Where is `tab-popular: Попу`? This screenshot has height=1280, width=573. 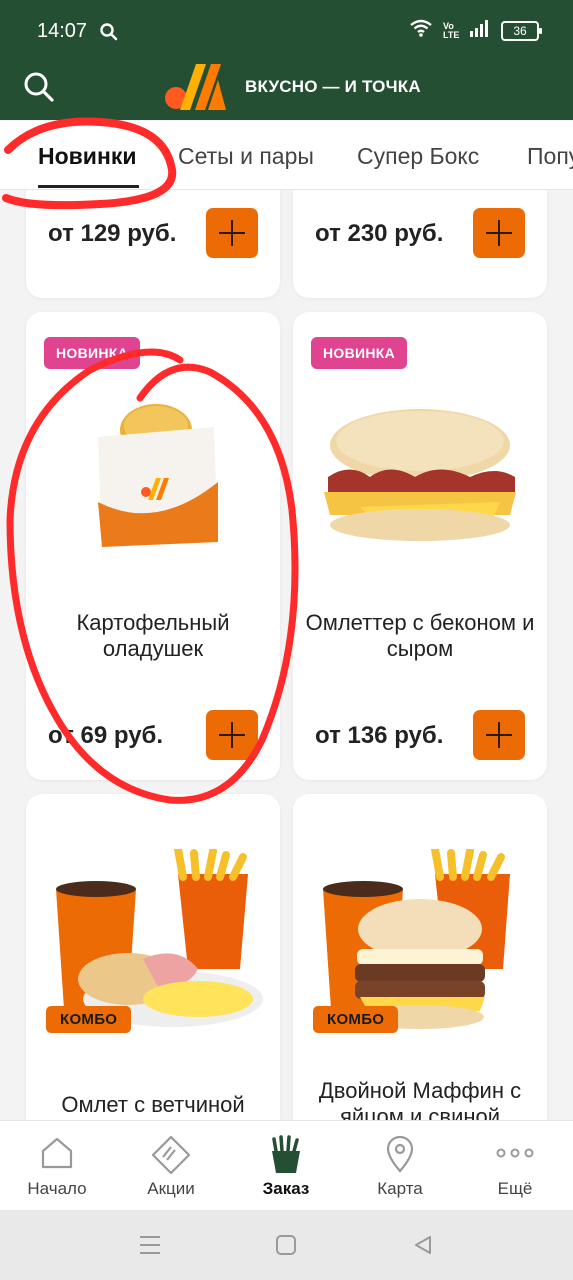
tab-popular: Попу is located at coordinates (550, 156).